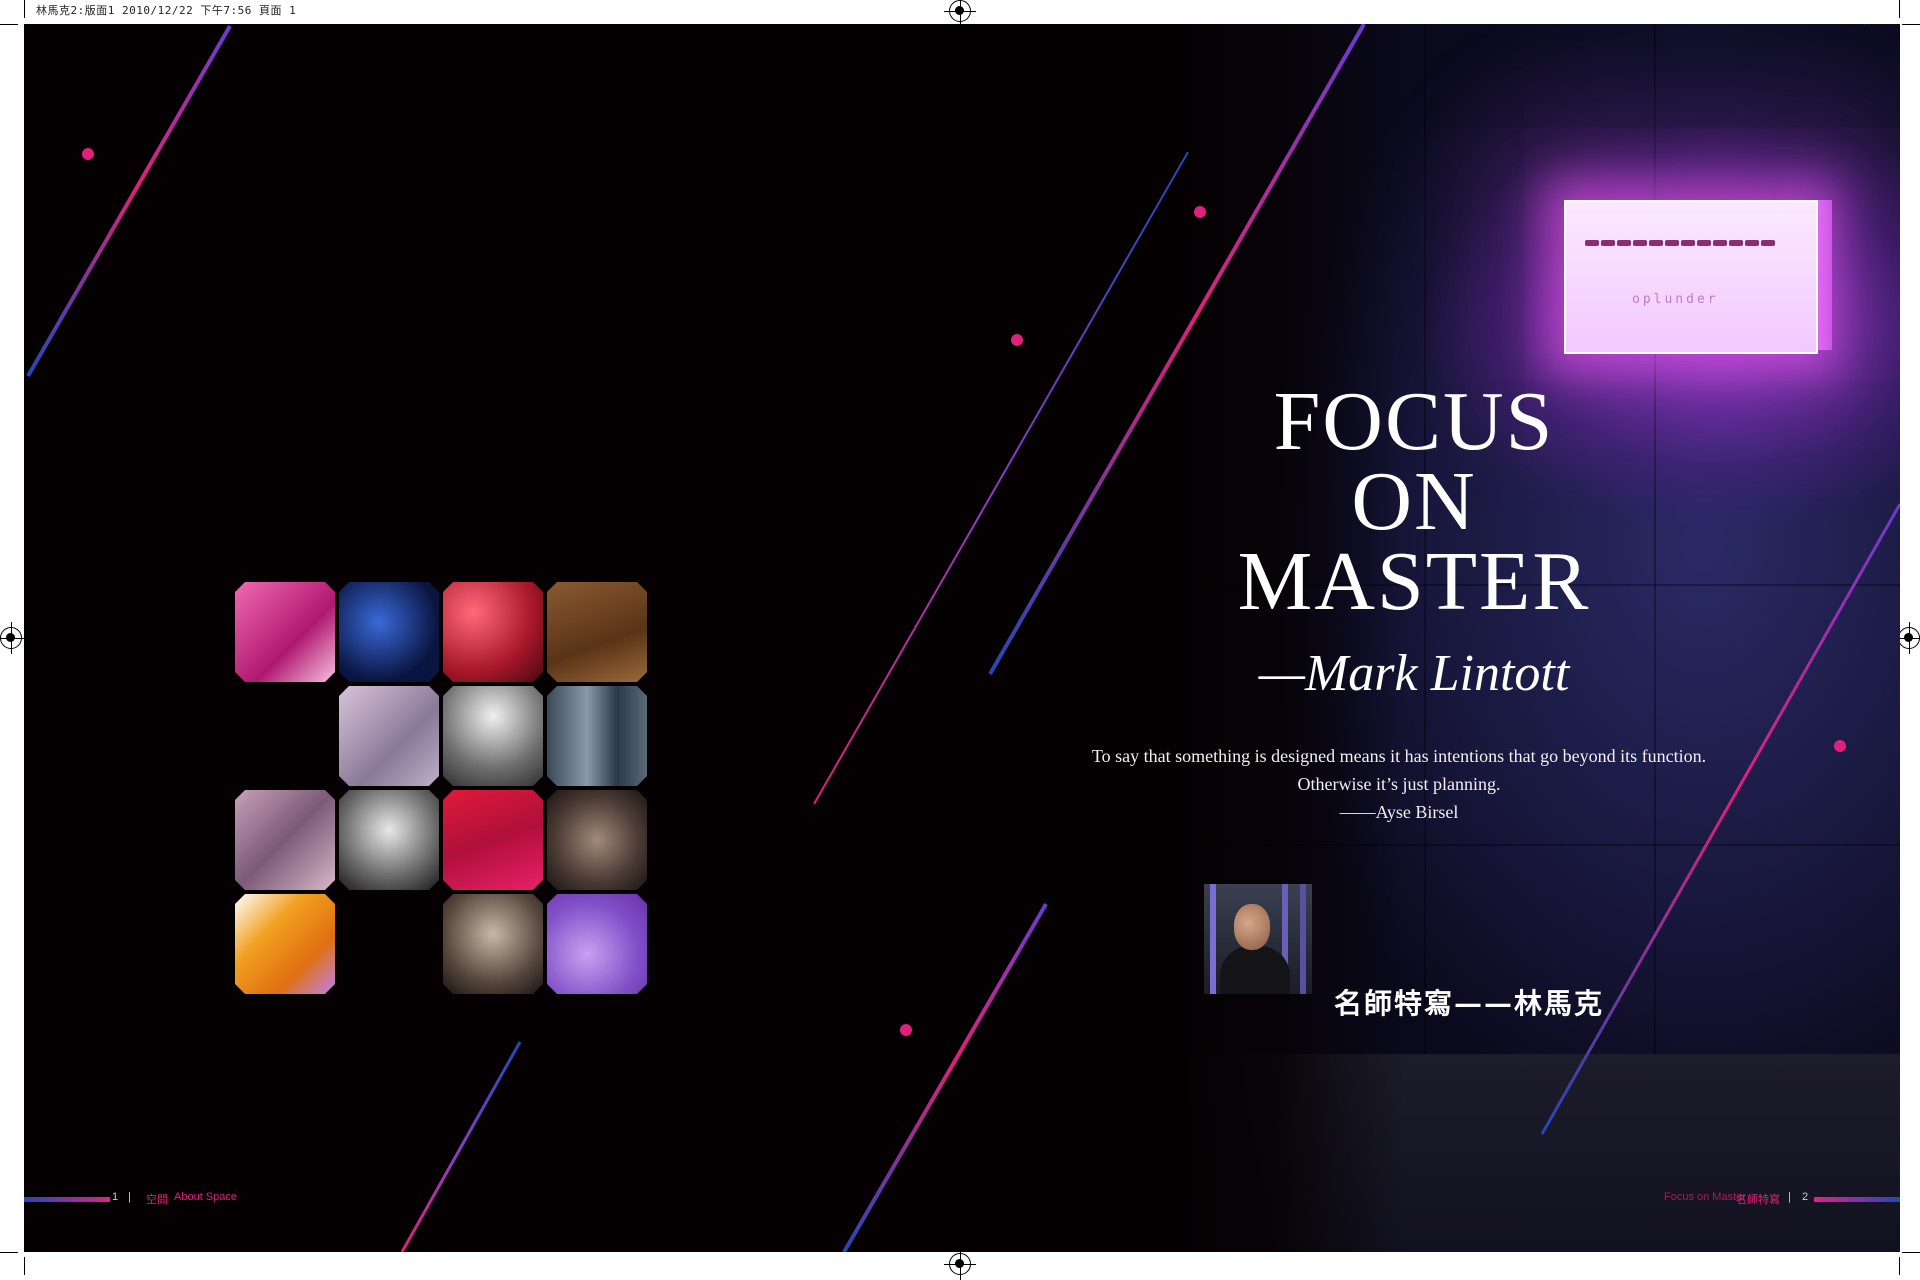 The image size is (1920, 1280). Describe the element at coordinates (1705, 1197) in the screenshot. I see `footer-magazine-right: Focus on Master` at that location.